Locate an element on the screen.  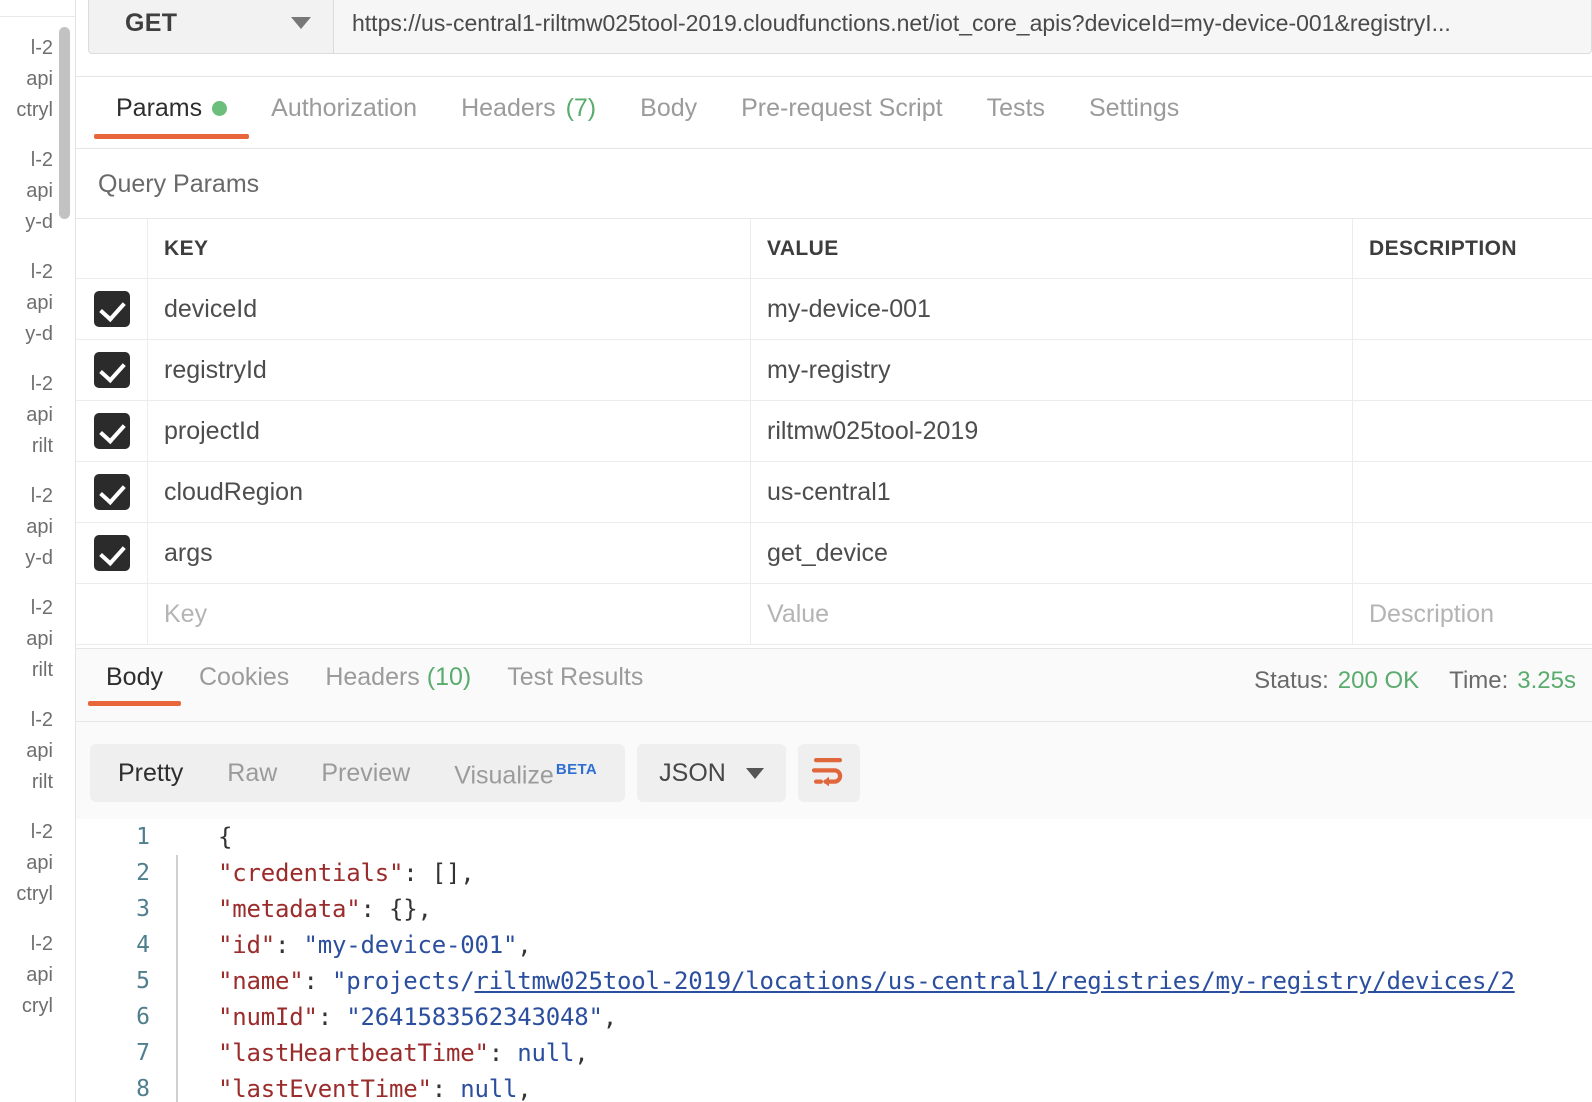
response-tab-label: Body is located at coordinates (134, 677).